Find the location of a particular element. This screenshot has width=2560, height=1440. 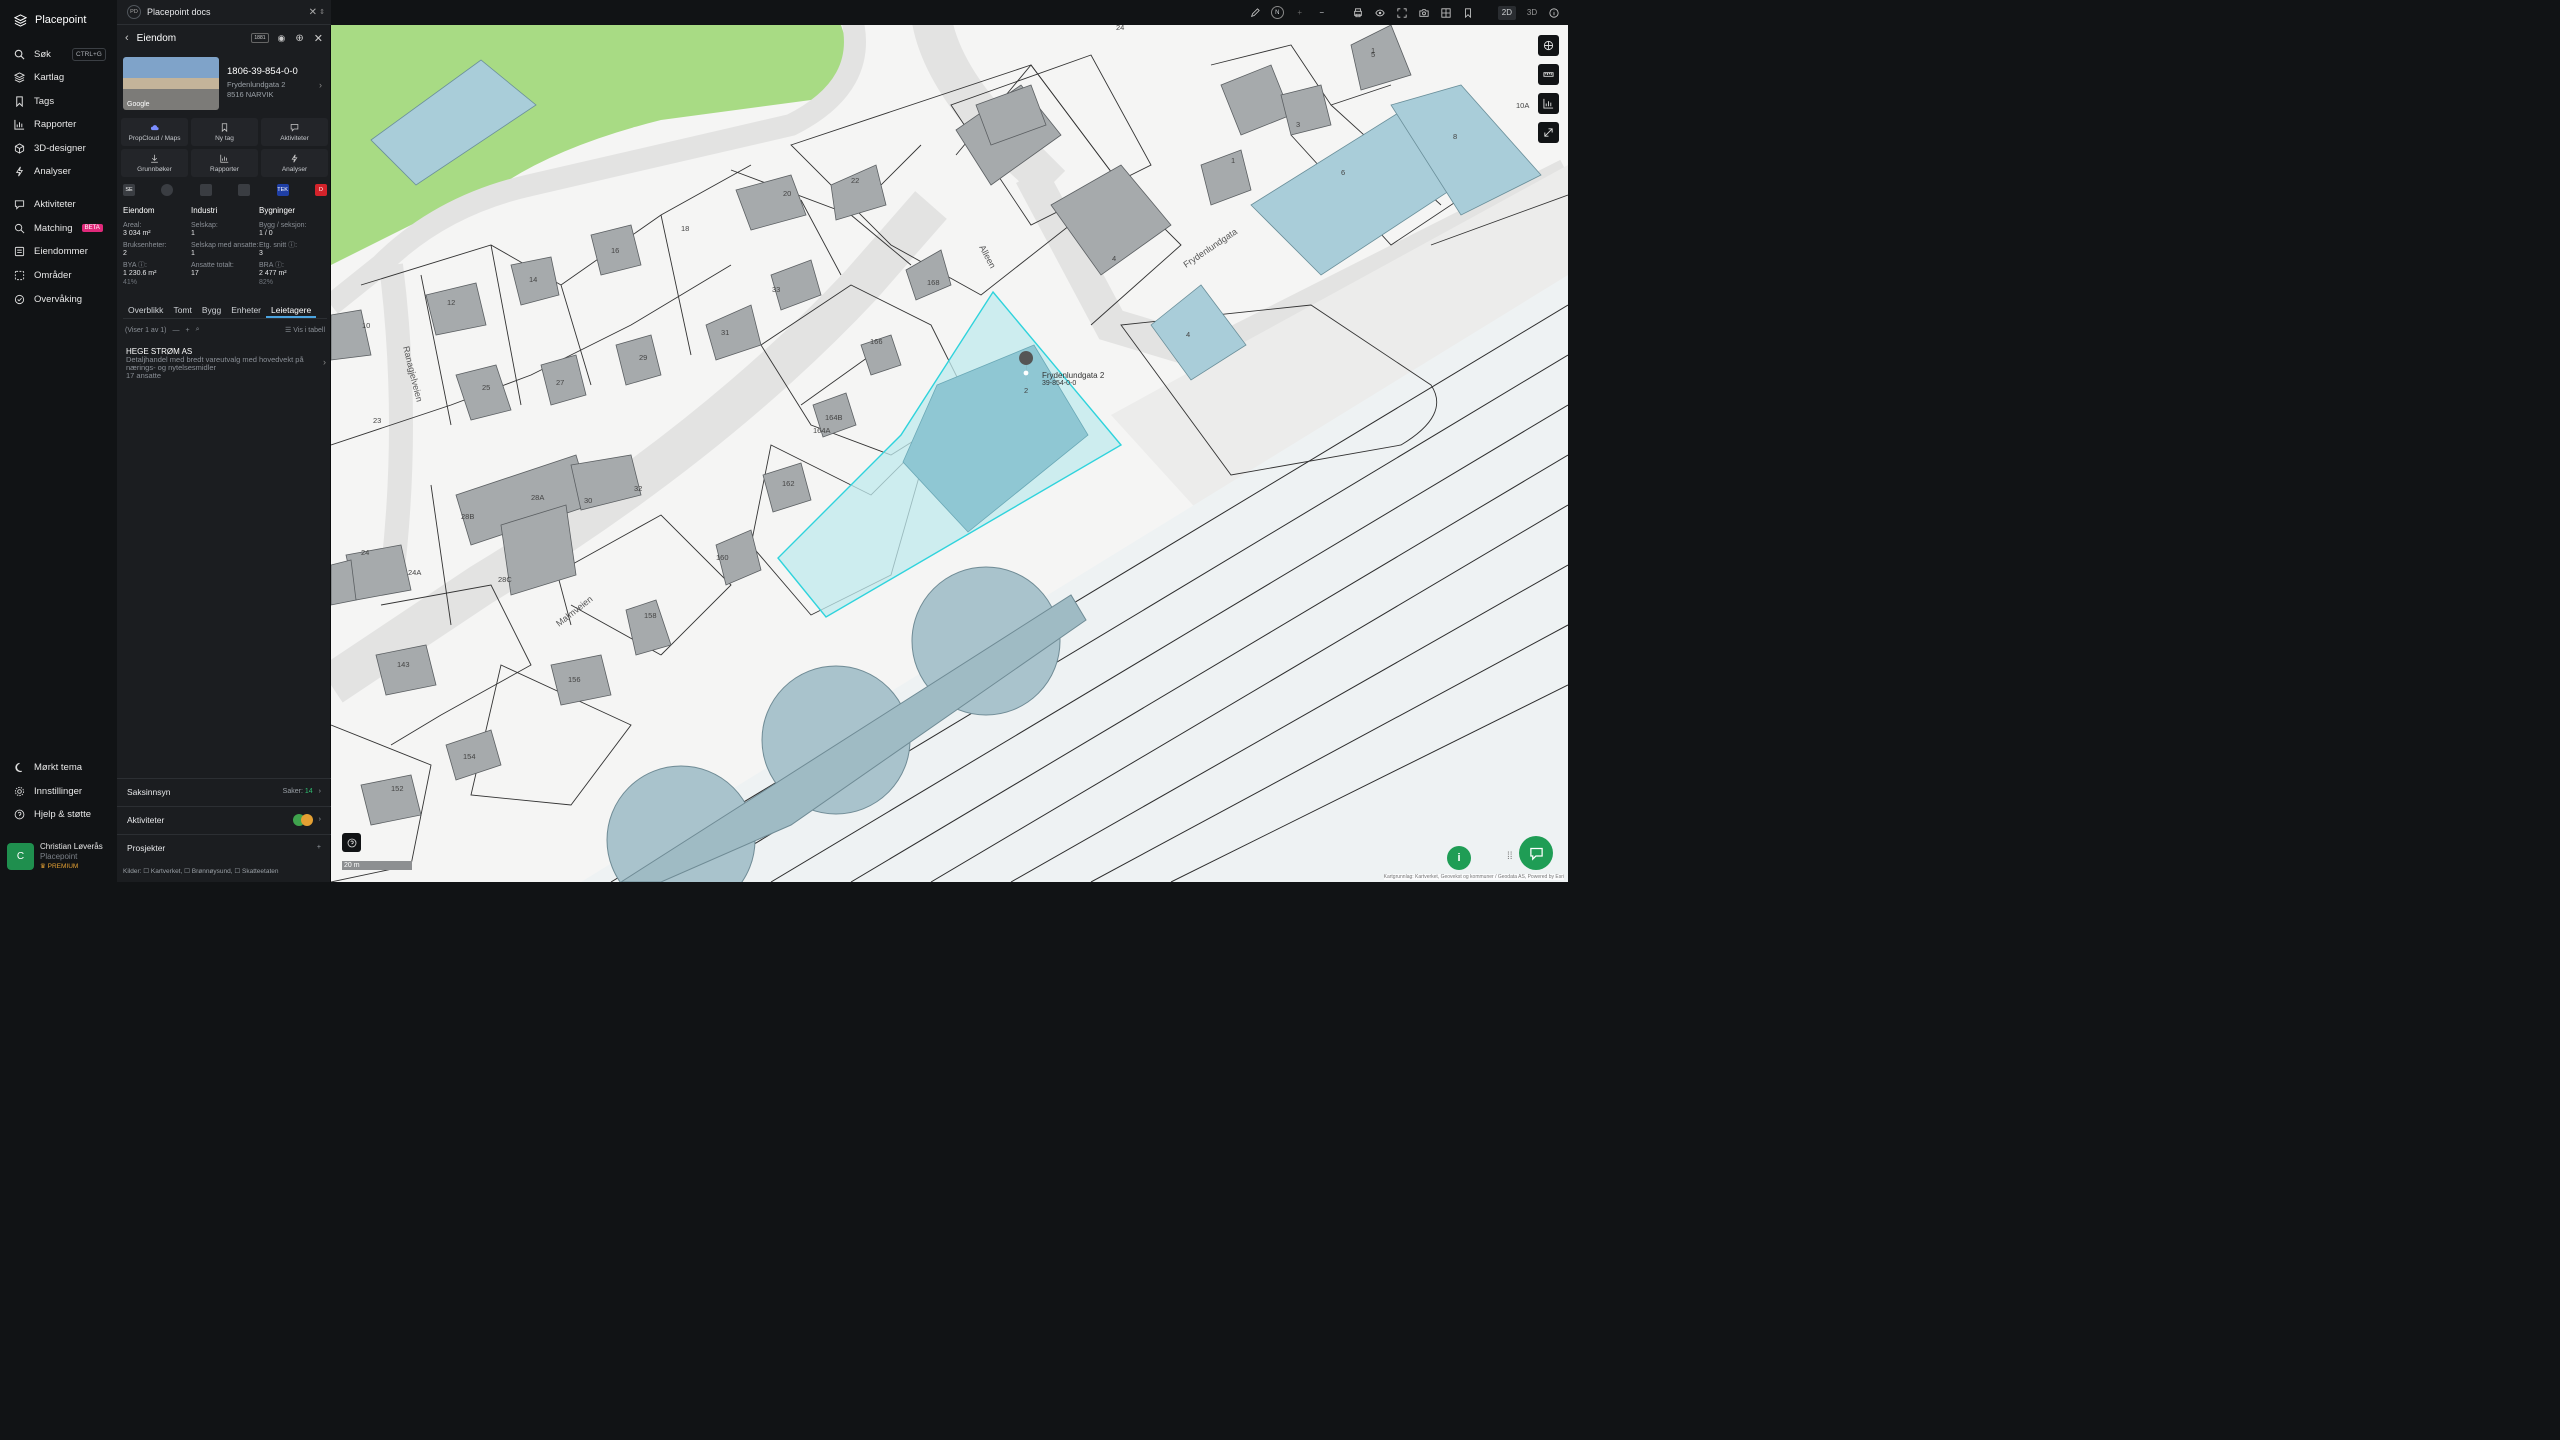

eye-icon is located at coordinates (1380, 13).